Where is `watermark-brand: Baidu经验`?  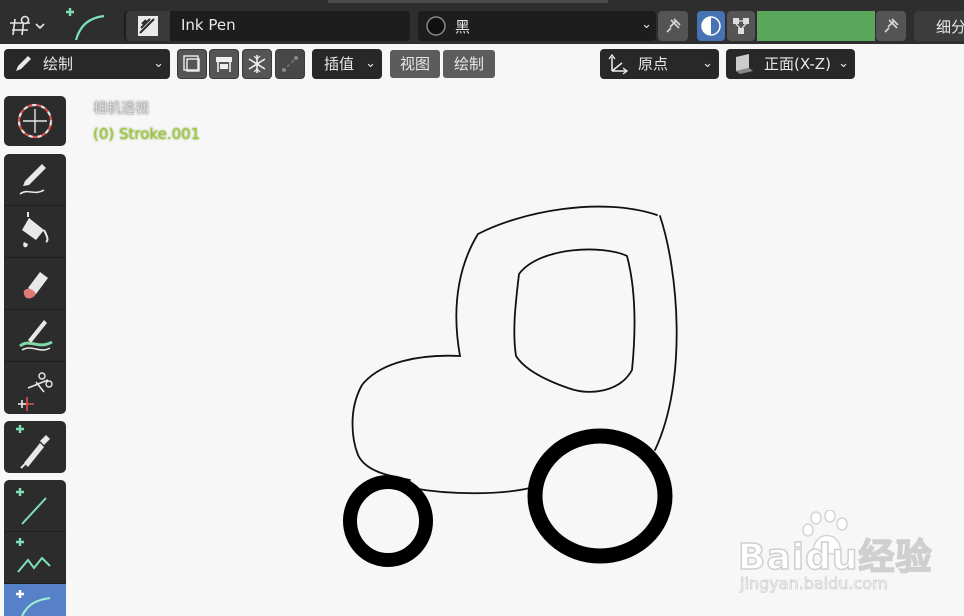
watermark-brand: Baidu经验 is located at coordinates (835, 557).